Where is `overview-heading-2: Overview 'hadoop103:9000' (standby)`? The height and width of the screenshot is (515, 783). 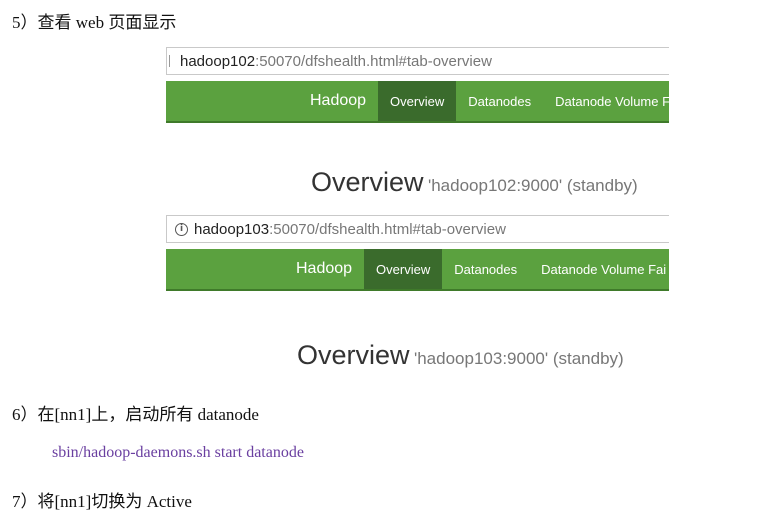 overview-heading-2: Overview 'hadoop103:9000' (standby) is located at coordinates (460, 355).